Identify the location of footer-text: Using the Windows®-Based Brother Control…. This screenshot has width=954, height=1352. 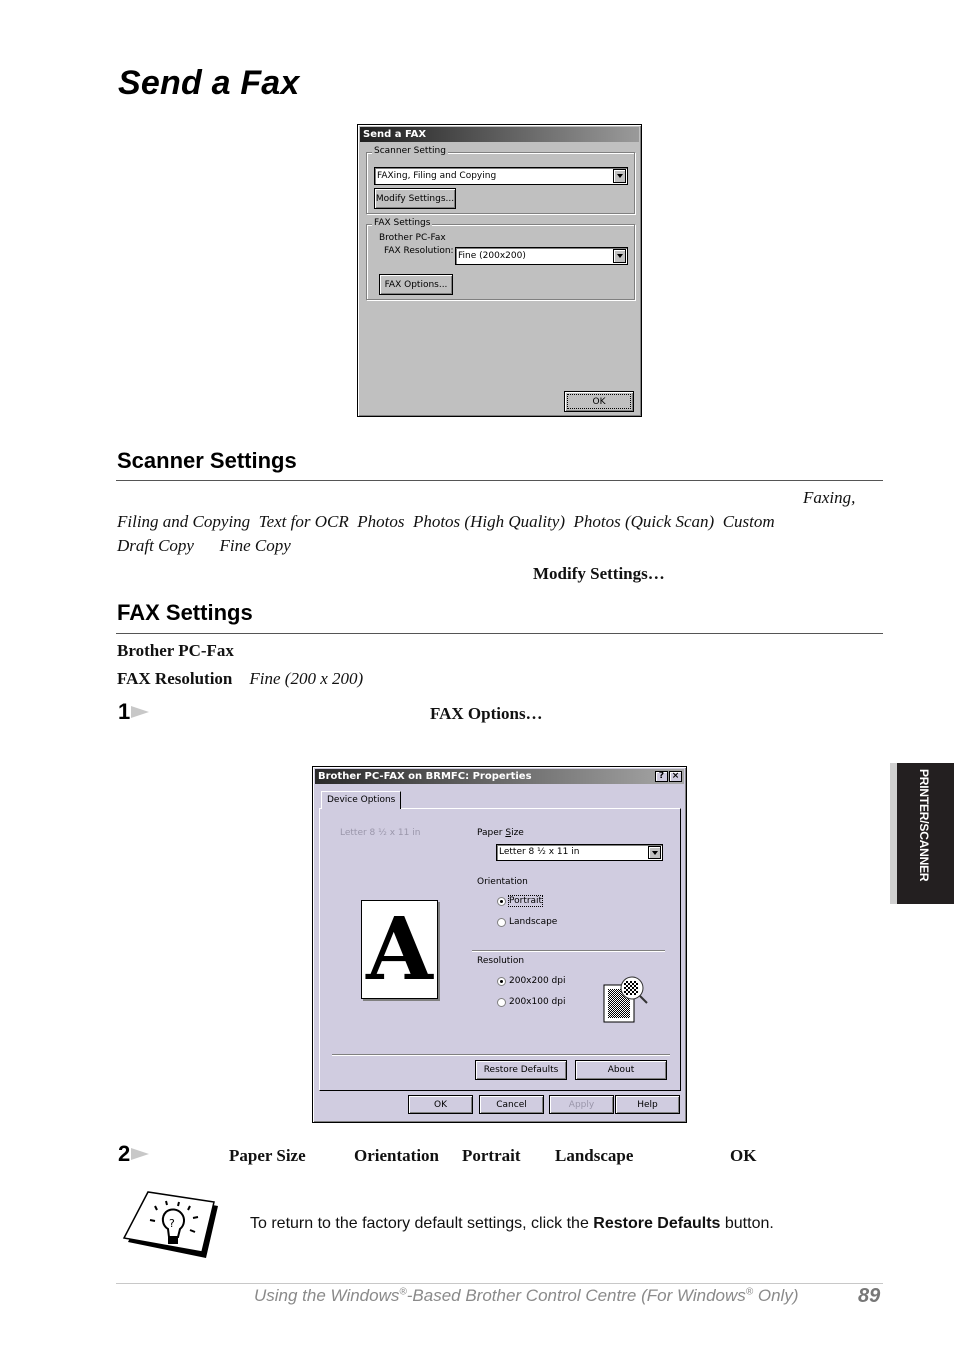
(526, 1295).